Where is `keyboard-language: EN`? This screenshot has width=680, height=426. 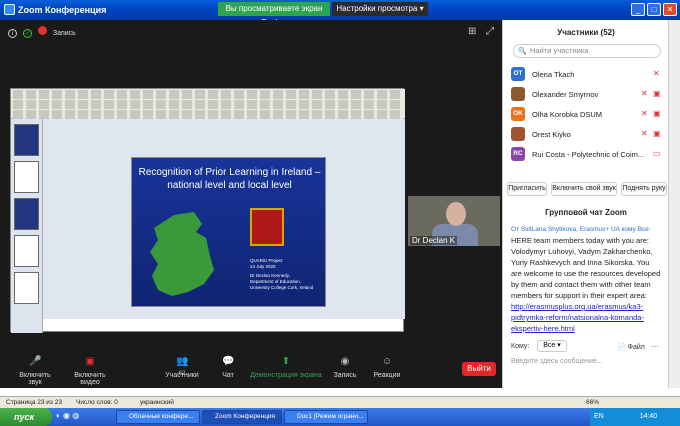 keyboard-language: EN is located at coordinates (599, 416).